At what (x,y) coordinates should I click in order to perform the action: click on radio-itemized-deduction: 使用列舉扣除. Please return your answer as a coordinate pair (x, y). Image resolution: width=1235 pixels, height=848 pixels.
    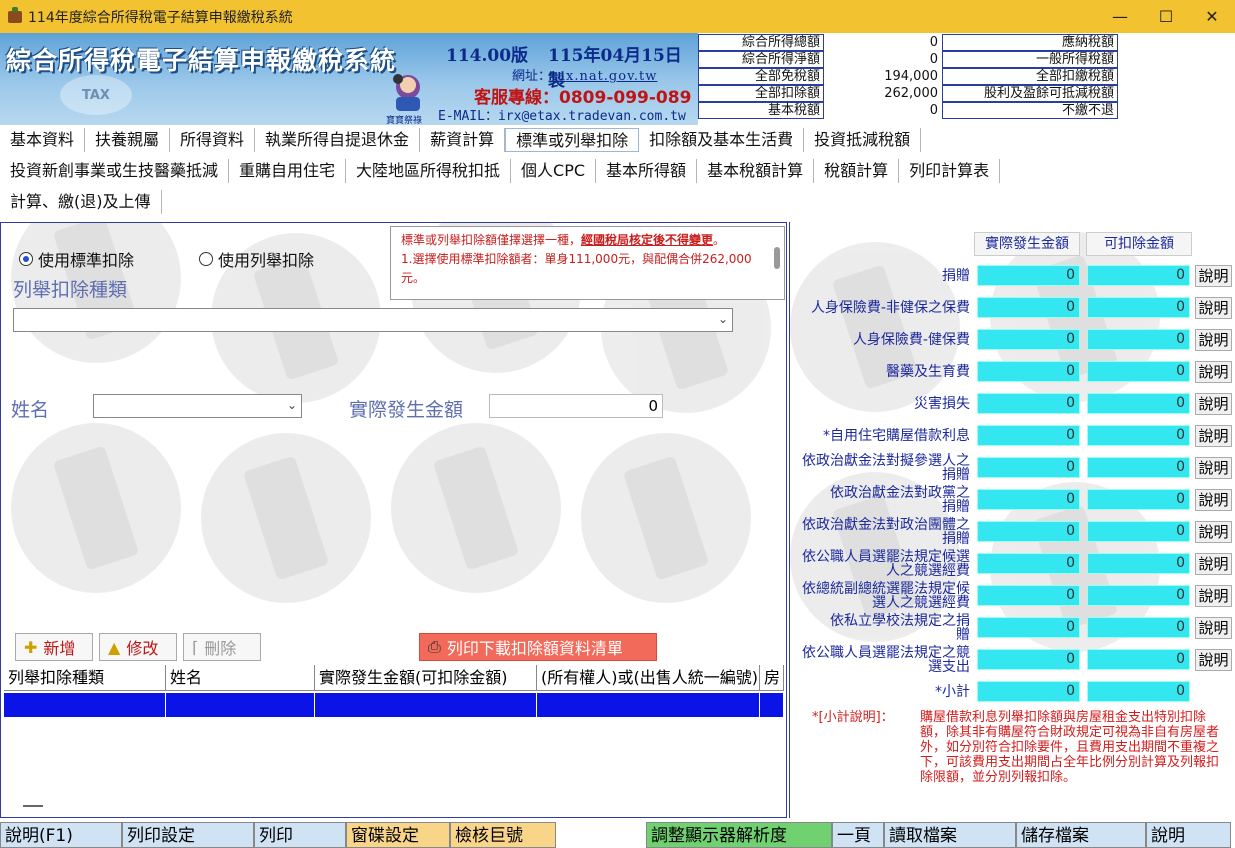
    Looking at the image, I should click on (256, 259).